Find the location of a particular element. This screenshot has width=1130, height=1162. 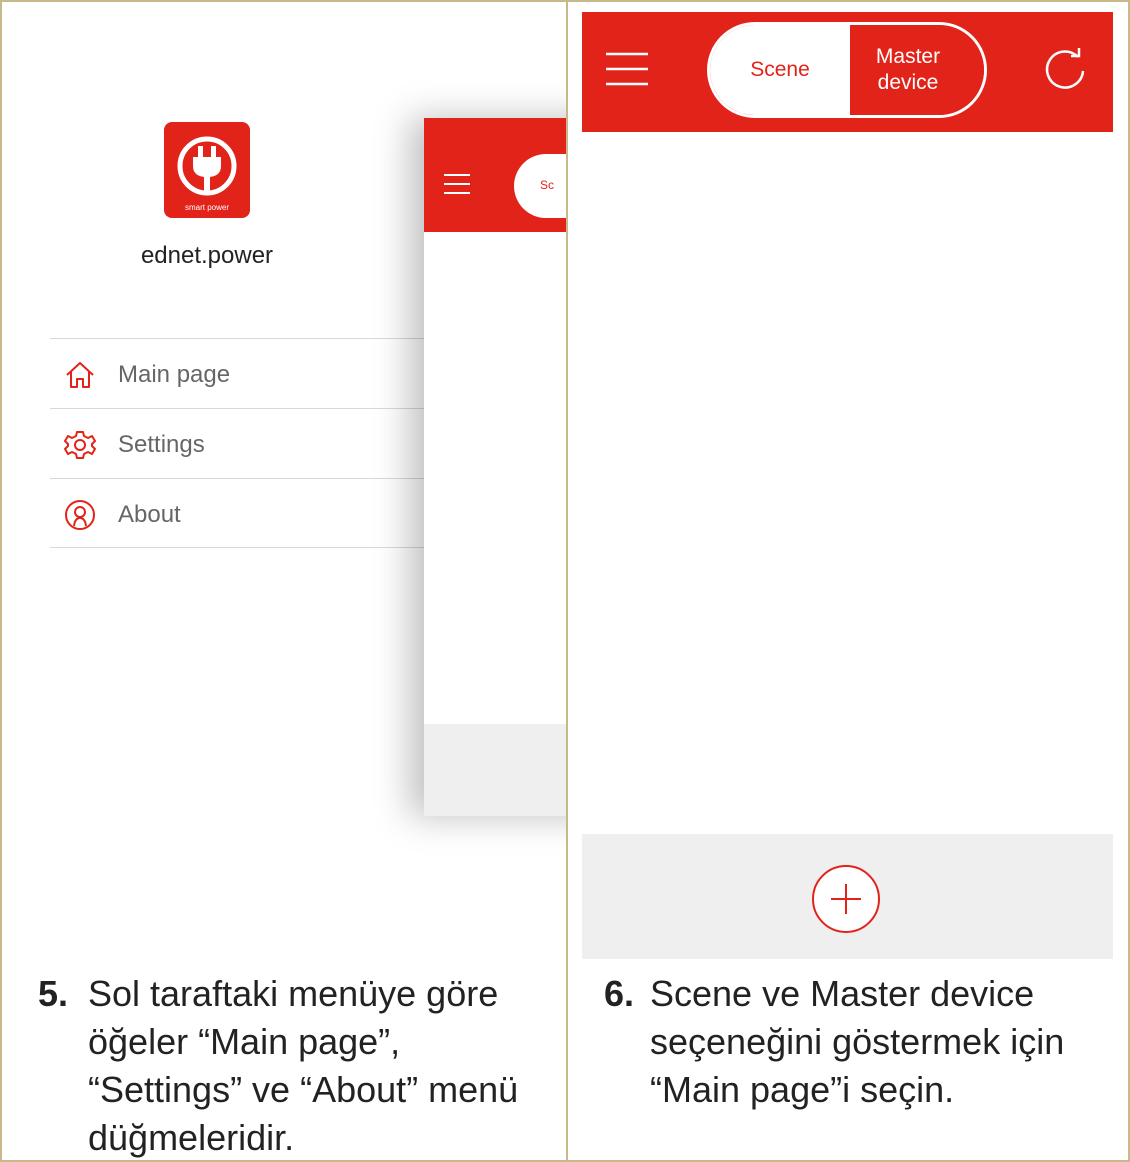

tab-master-device: Master device is located at coordinates (917, 70).